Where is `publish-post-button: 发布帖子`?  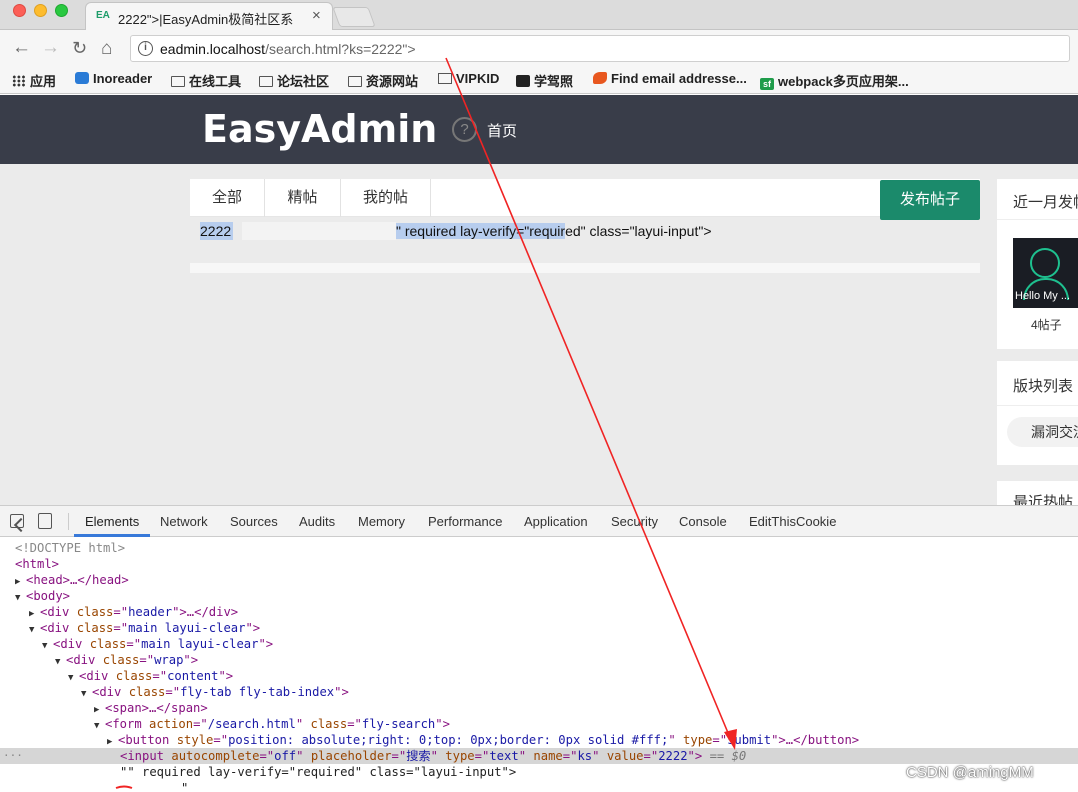
publish-post-button: 发布帖子 is located at coordinates (930, 200).